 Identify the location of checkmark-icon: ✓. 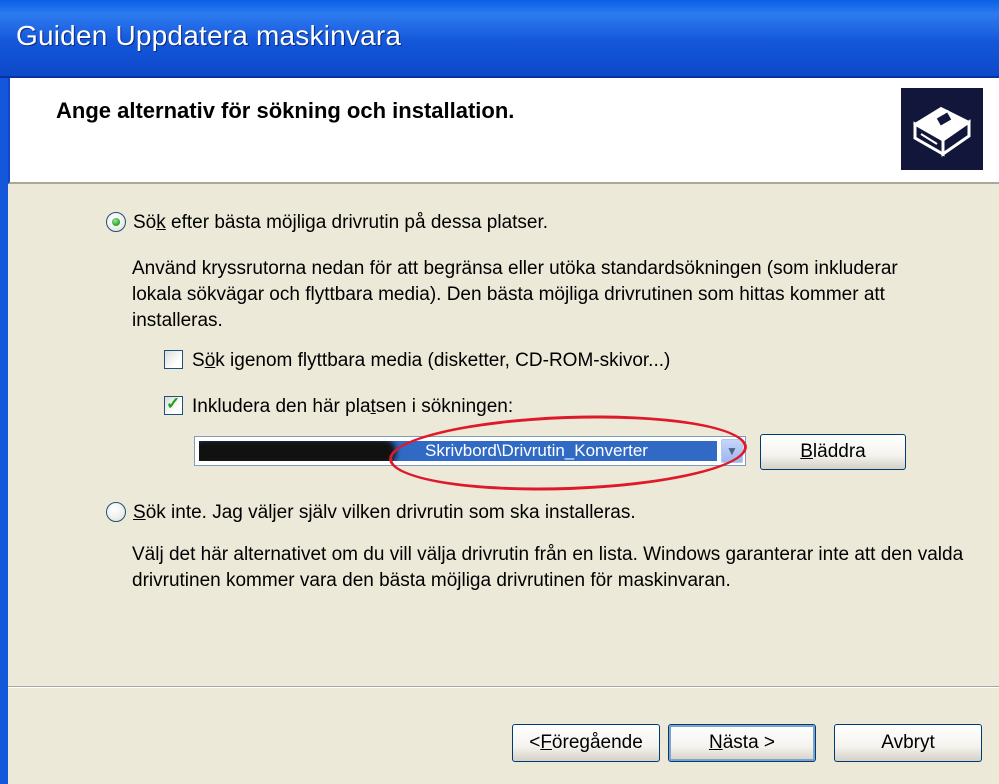
(173, 403).